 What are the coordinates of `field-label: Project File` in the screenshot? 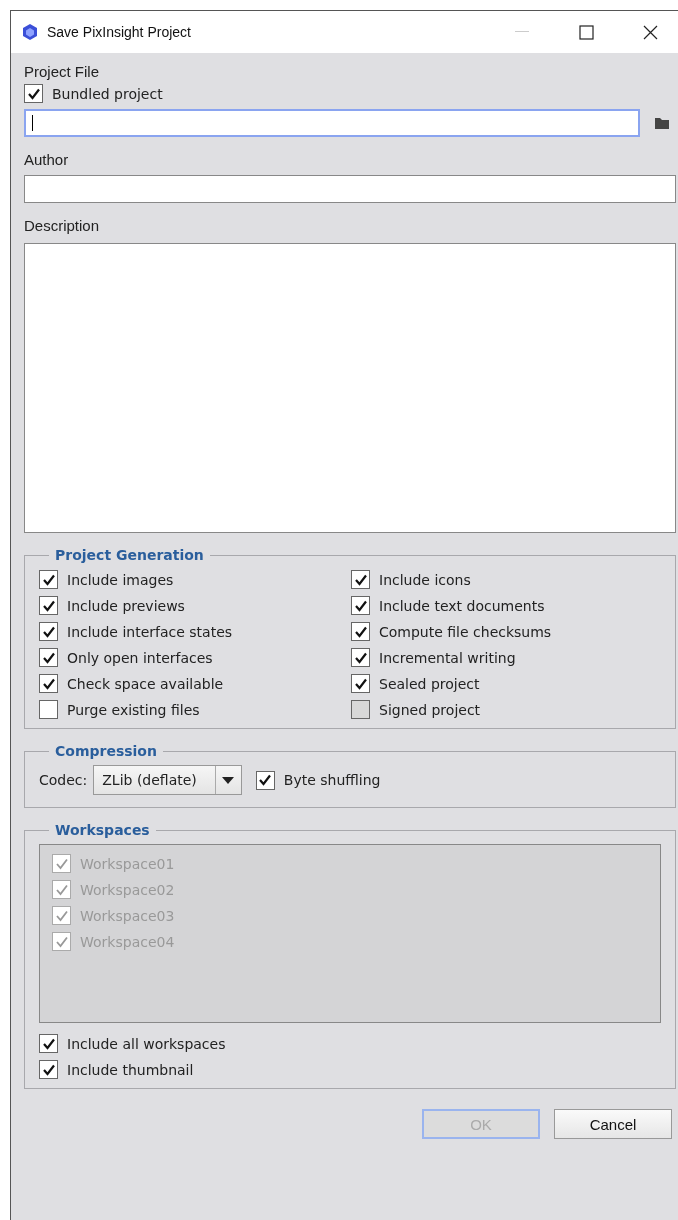 It's located at (62, 72).